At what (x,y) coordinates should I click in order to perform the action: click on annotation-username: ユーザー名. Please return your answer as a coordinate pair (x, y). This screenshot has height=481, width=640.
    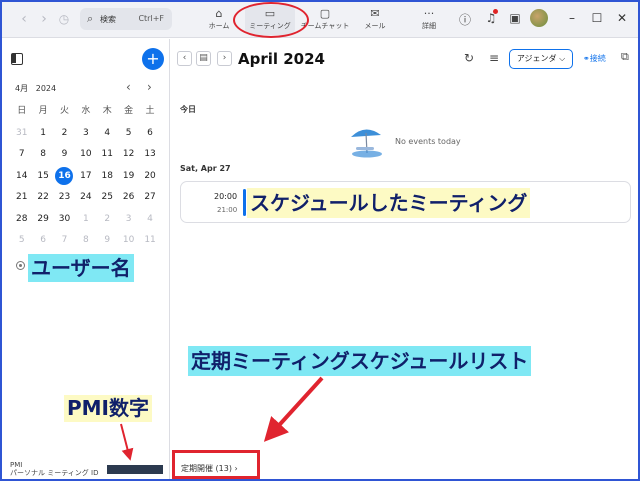
    Looking at the image, I should click on (81, 268).